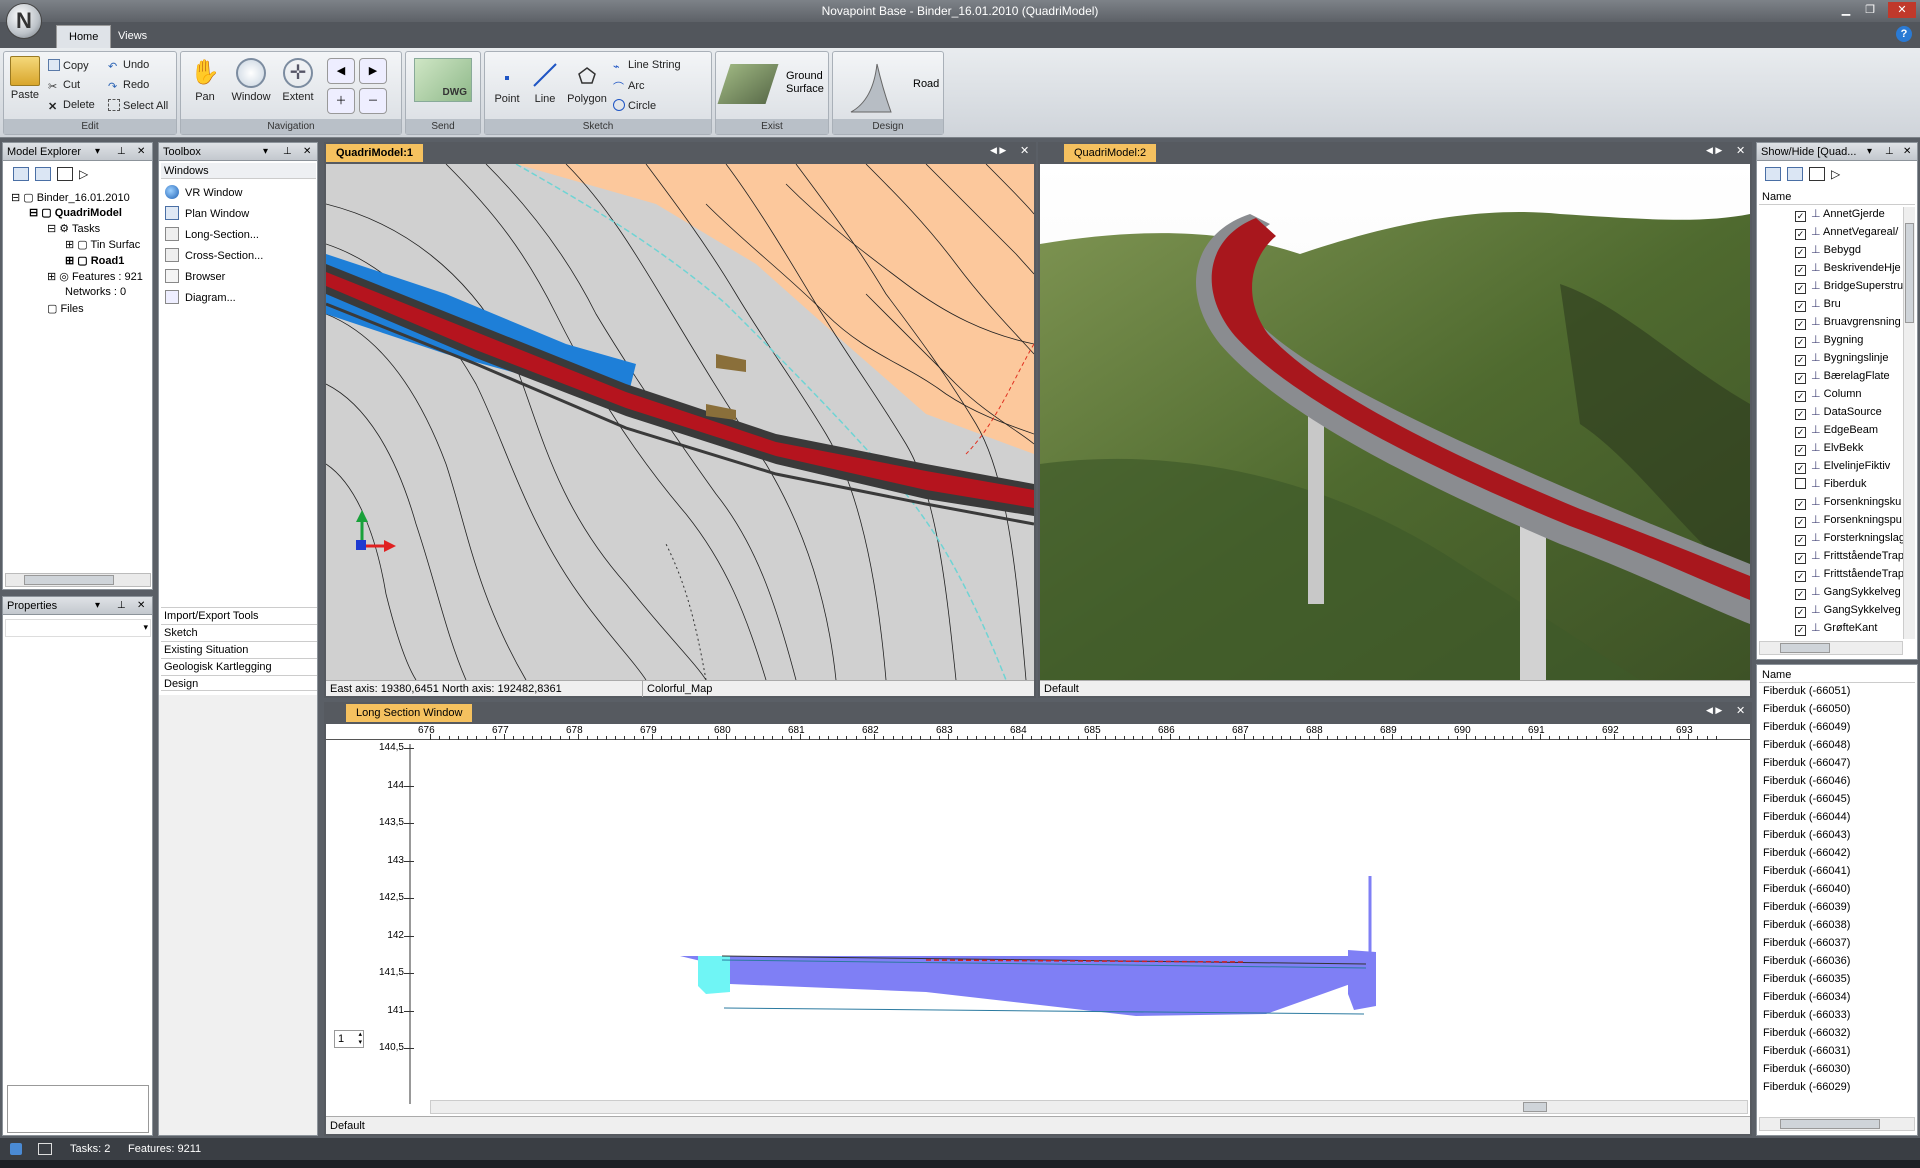 This screenshot has width=1920, height=1168. I want to click on layer-item: ✓ ⊥ Bygningslinje, so click(1841, 358).